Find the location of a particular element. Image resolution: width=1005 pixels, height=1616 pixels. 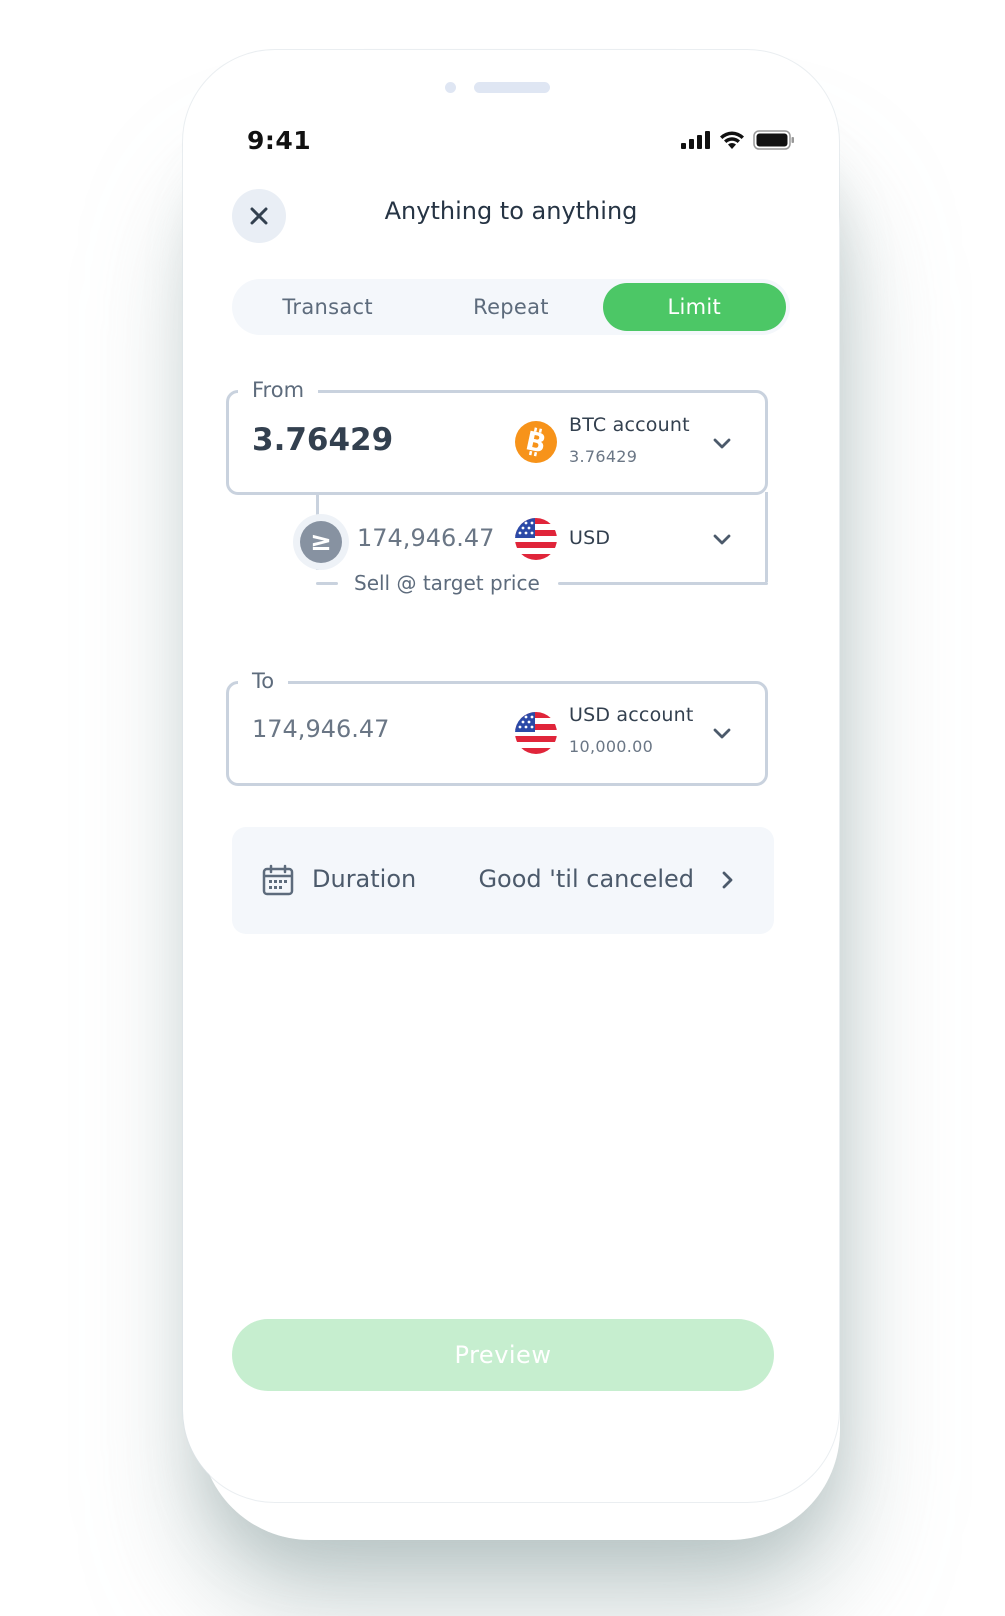

battery-icon is located at coordinates (773, 140).